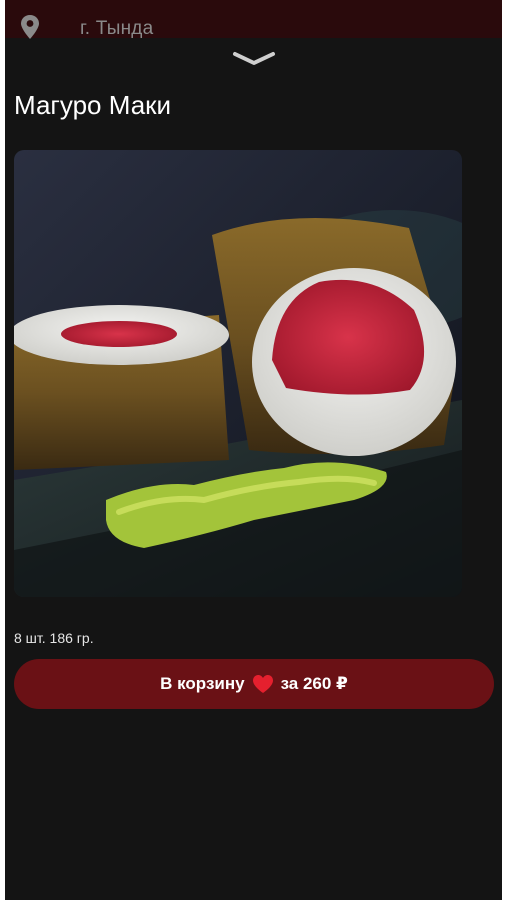 The height and width of the screenshot is (900, 507). Describe the element at coordinates (30, 27) in the screenshot. I see `map-pin-icon` at that location.